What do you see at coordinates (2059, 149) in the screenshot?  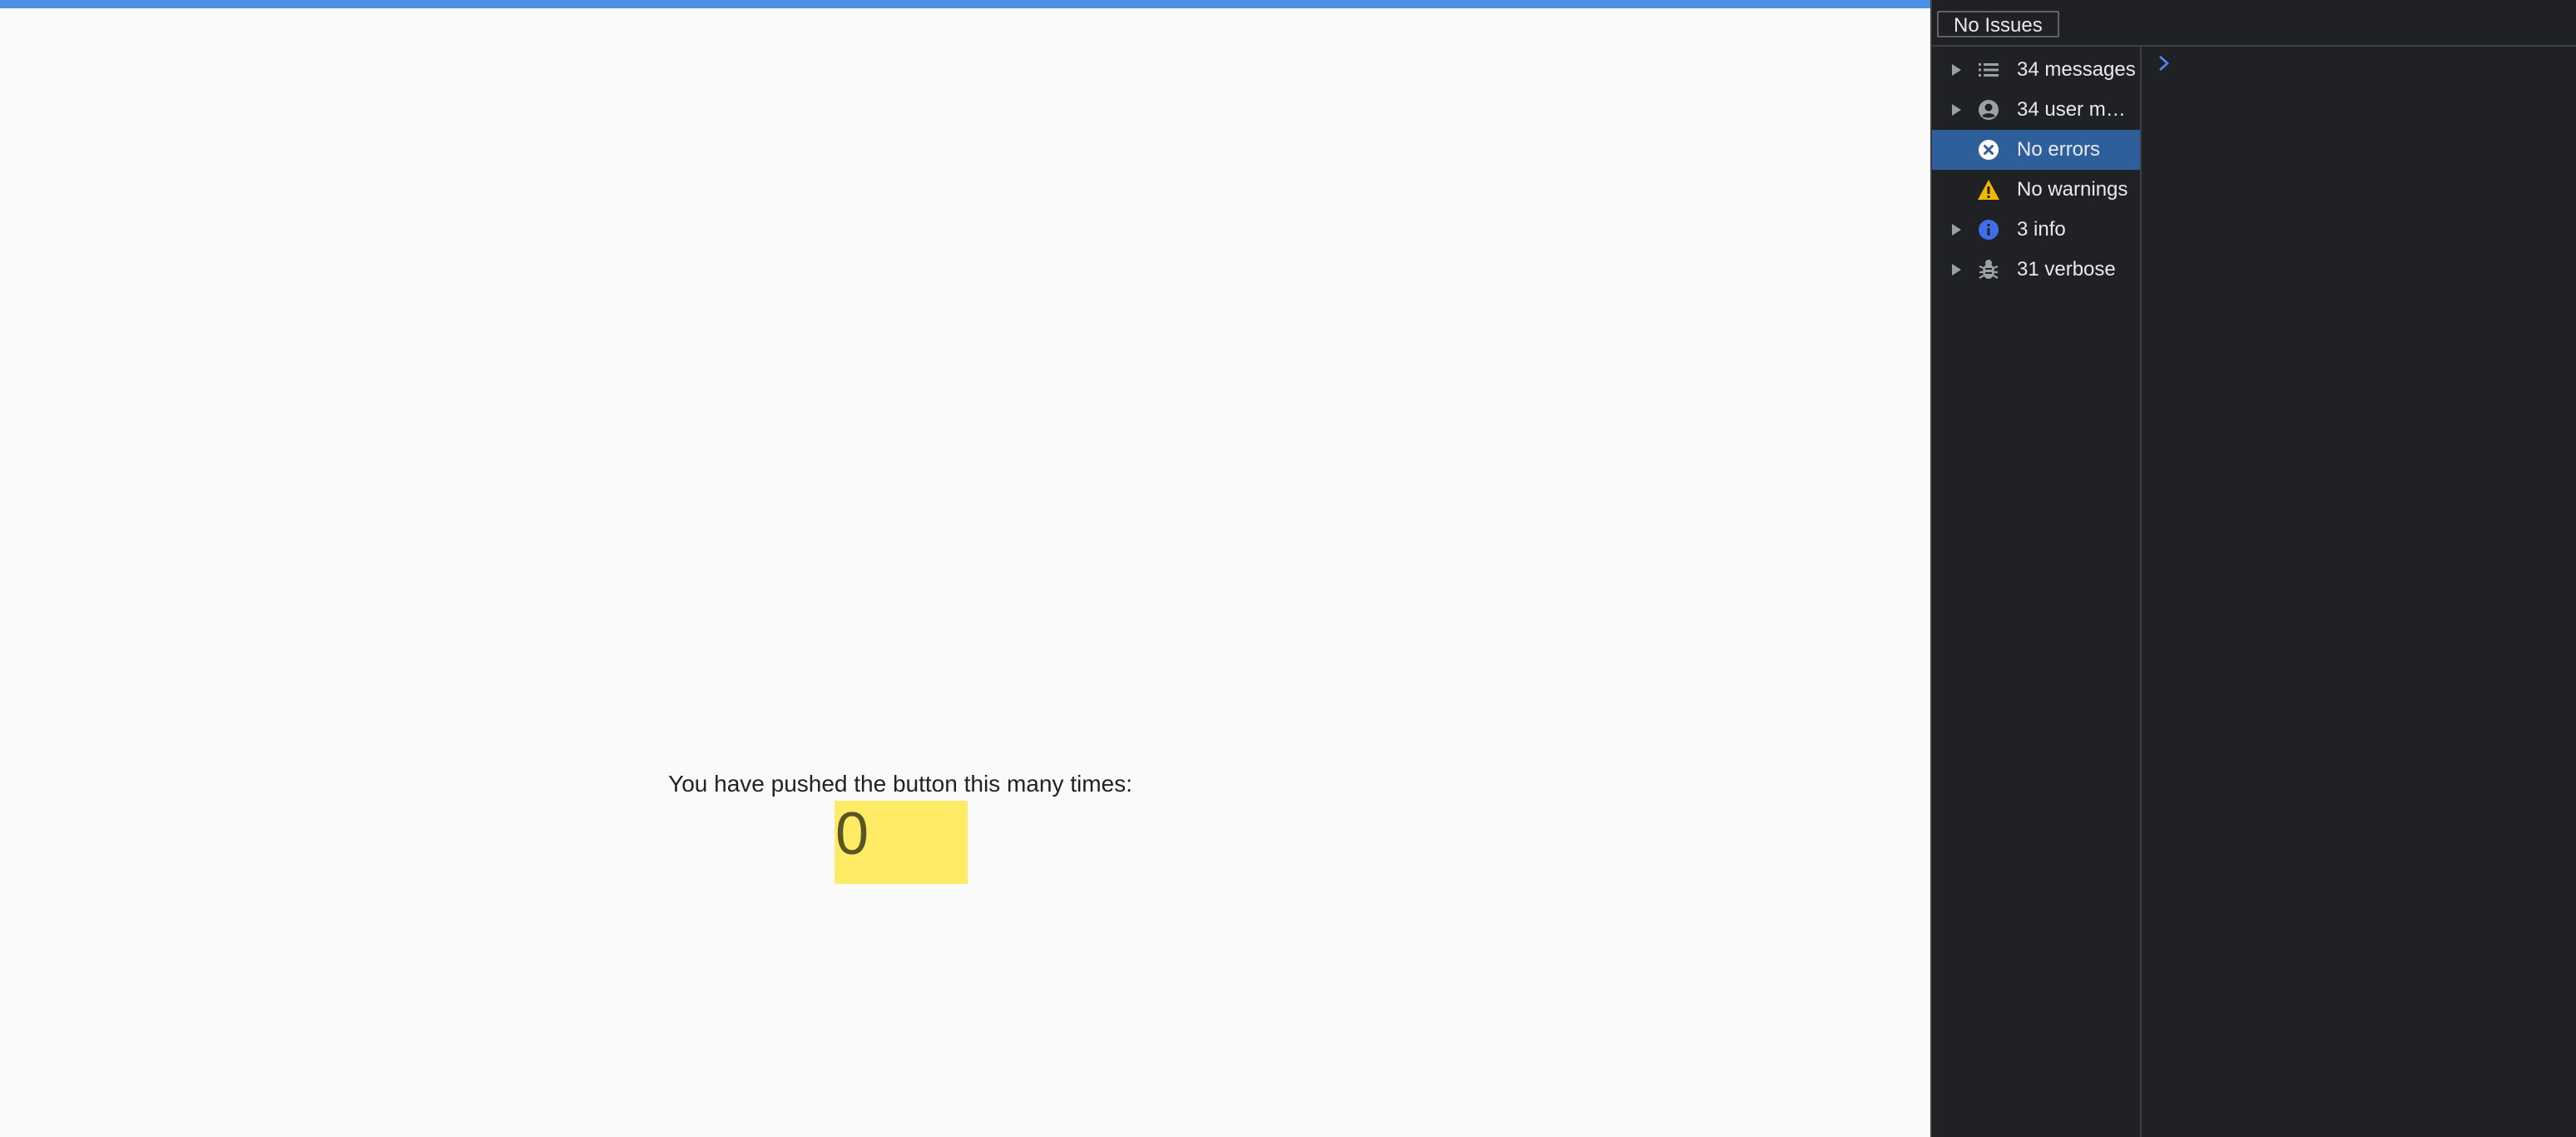 I see `sidebar-item-label: No errors` at bounding box center [2059, 149].